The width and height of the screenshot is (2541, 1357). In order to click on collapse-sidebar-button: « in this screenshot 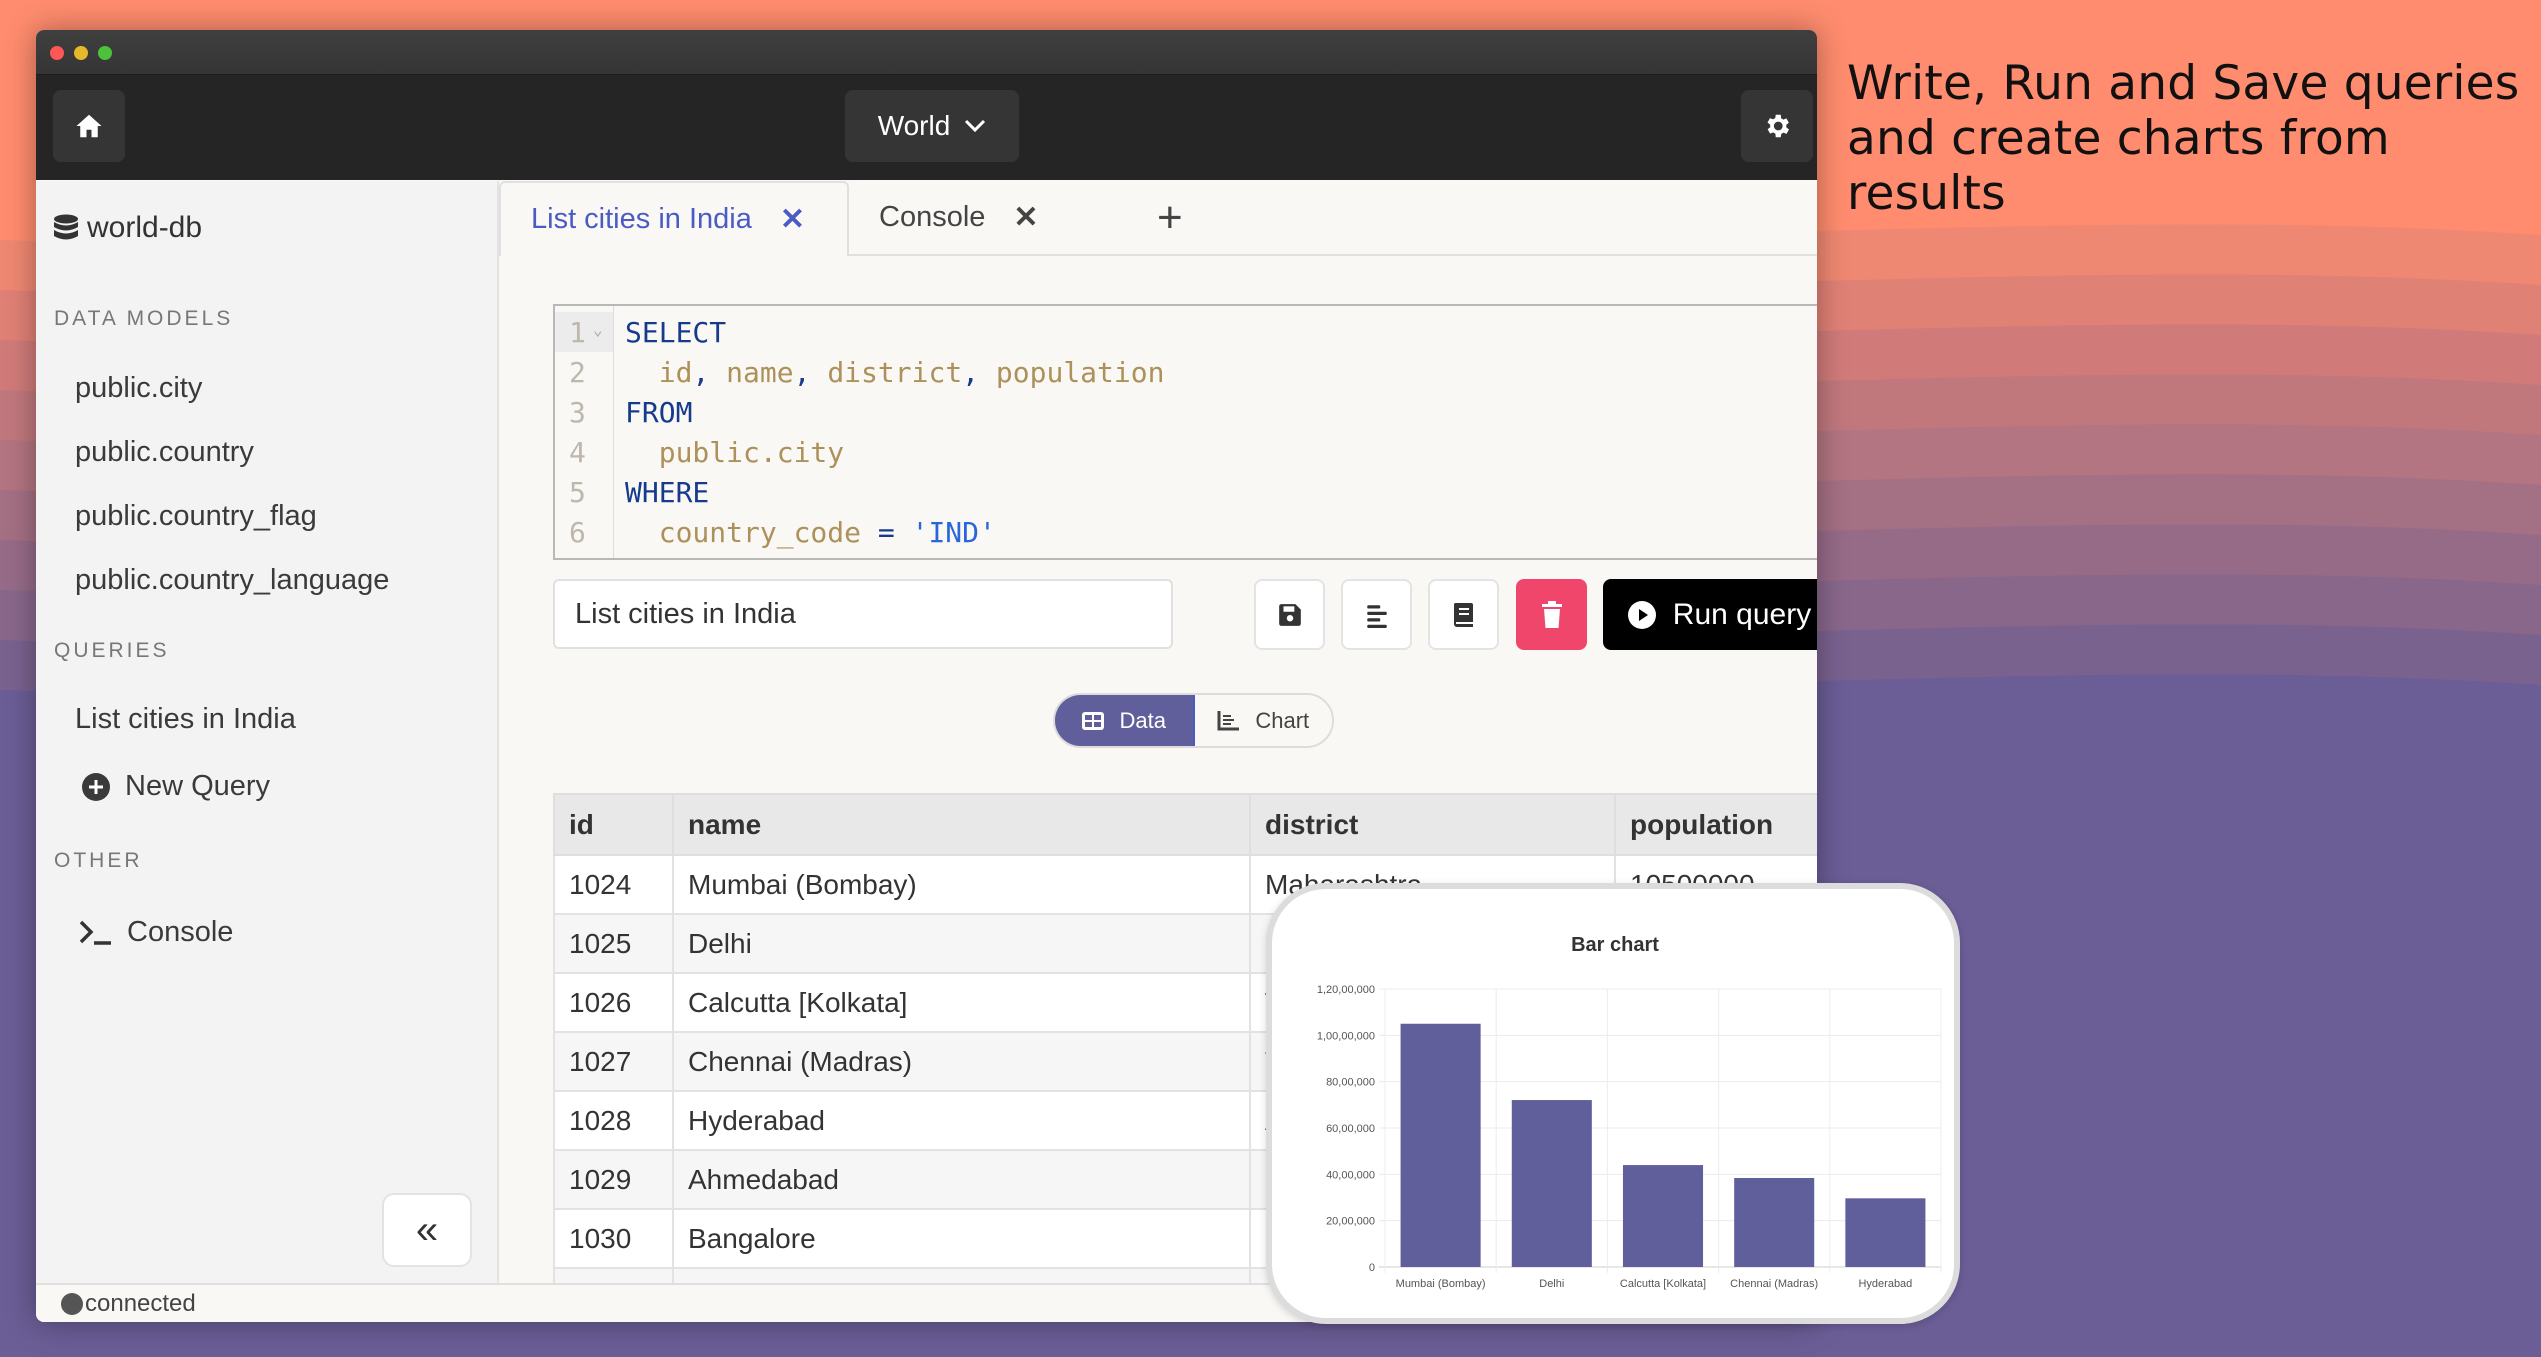, I will do `click(427, 1230)`.